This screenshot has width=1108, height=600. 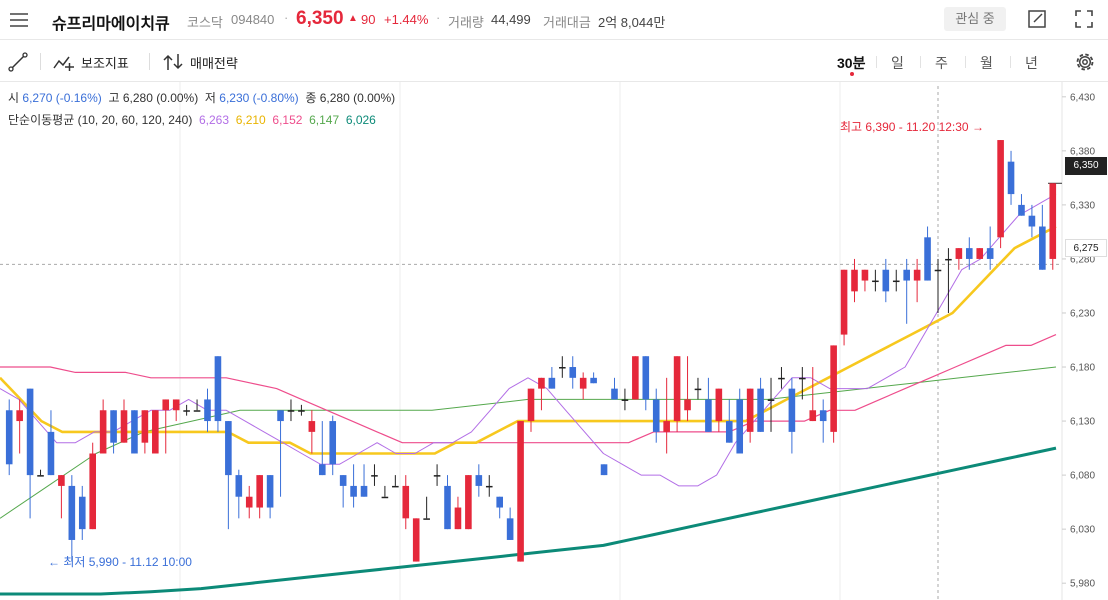 I want to click on volume-label: 거래량, so click(x=466, y=22).